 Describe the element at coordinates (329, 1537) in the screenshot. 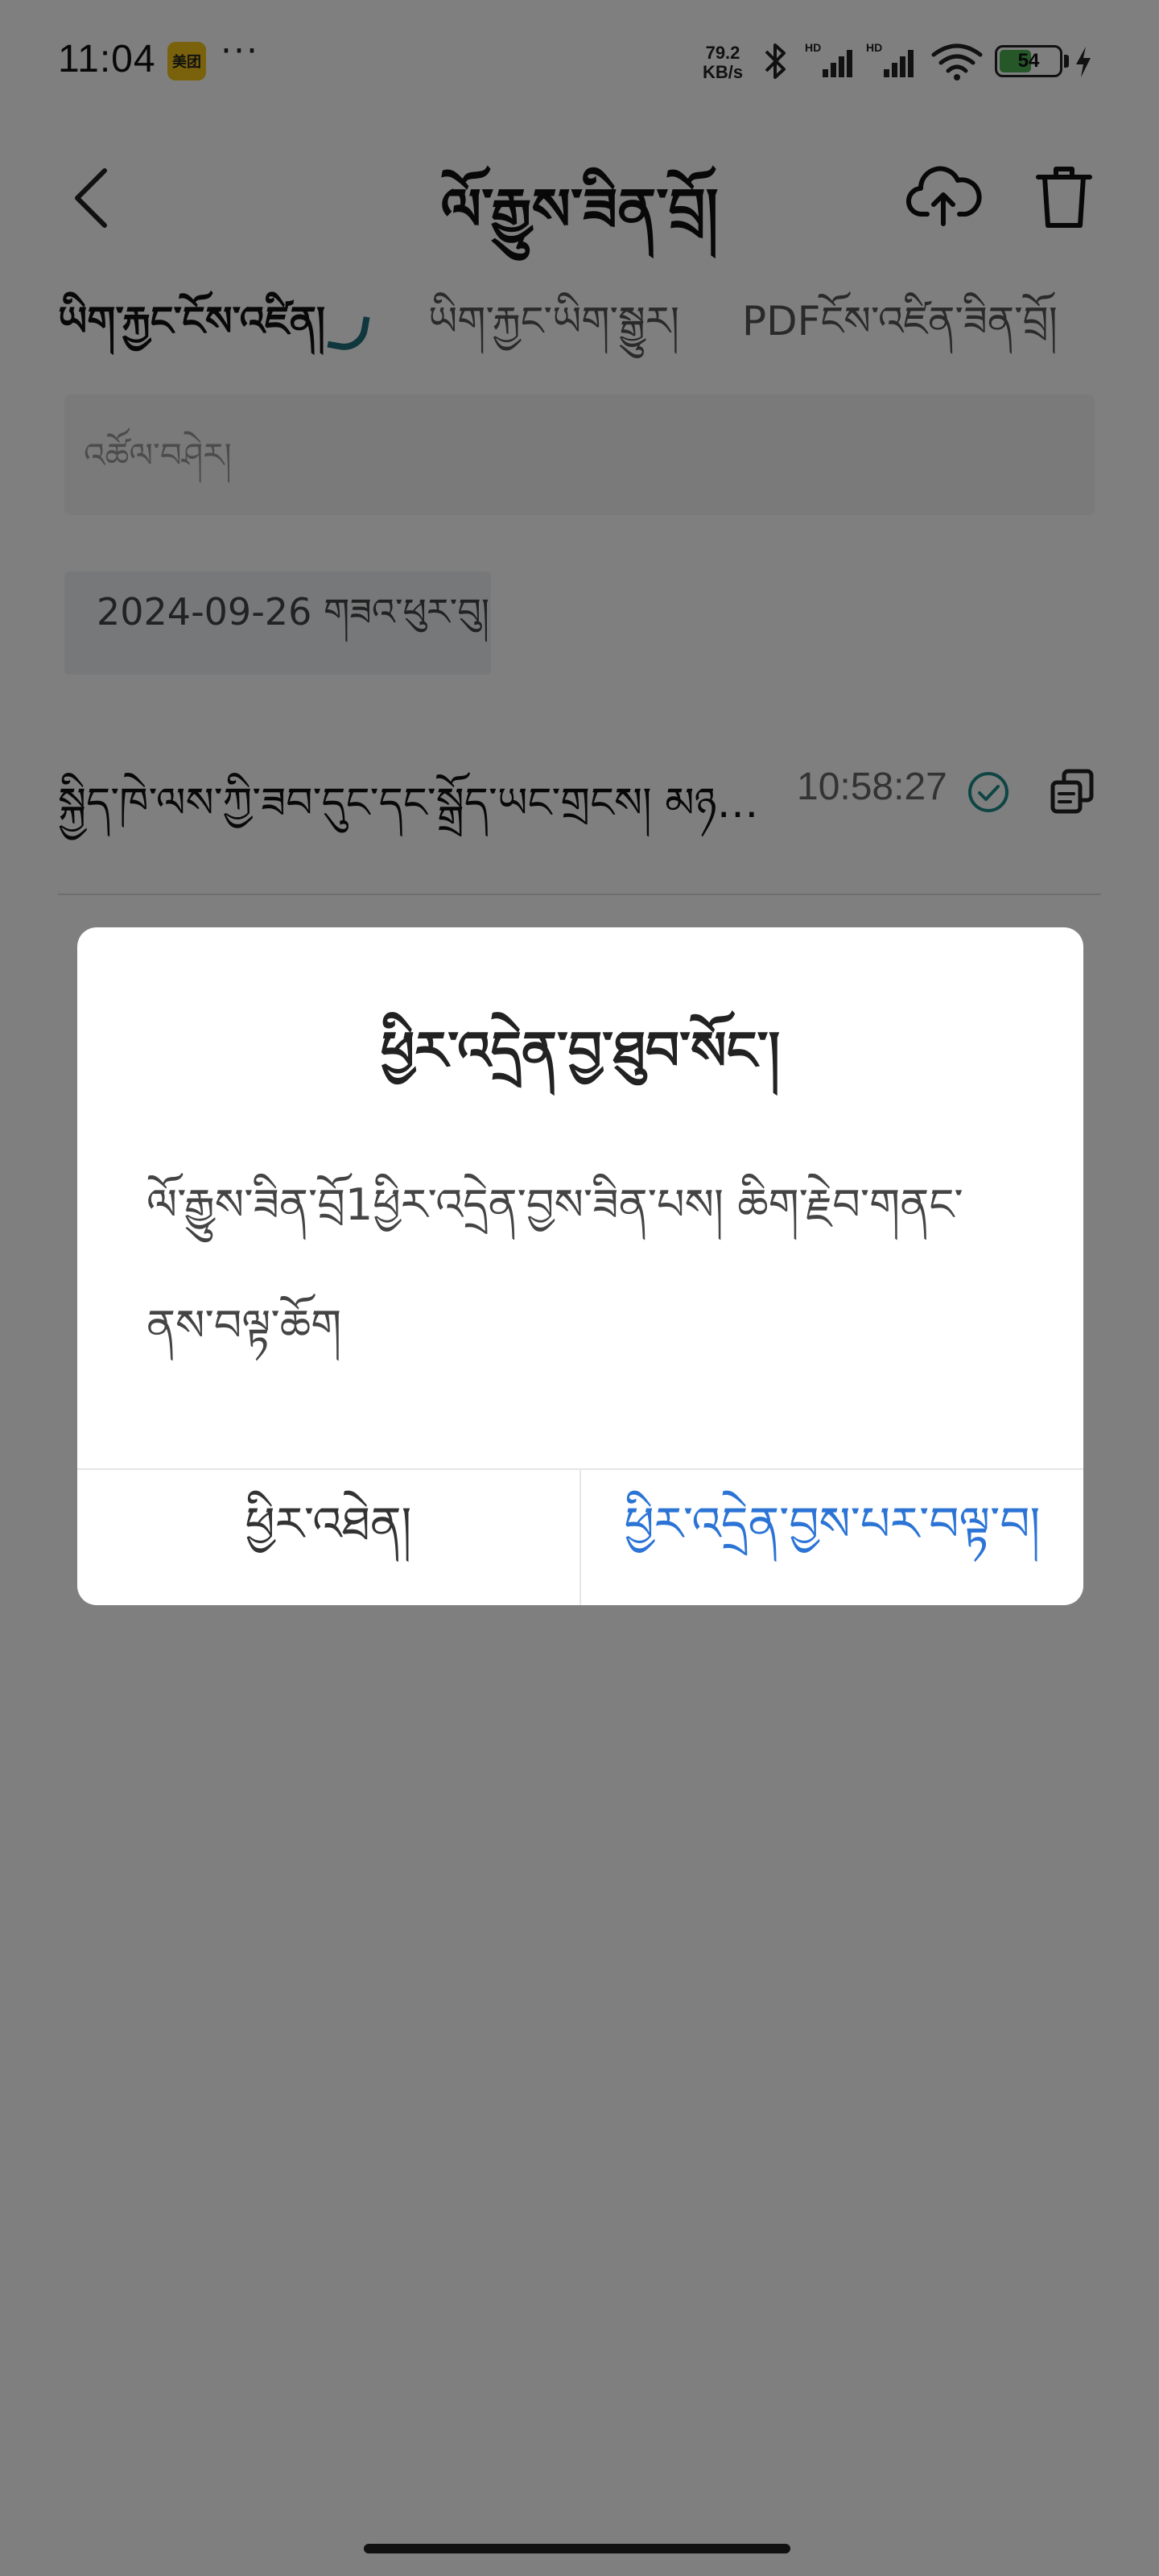

I see `dialog-cancel-button: ཕྱིར་འཐེན།` at that location.